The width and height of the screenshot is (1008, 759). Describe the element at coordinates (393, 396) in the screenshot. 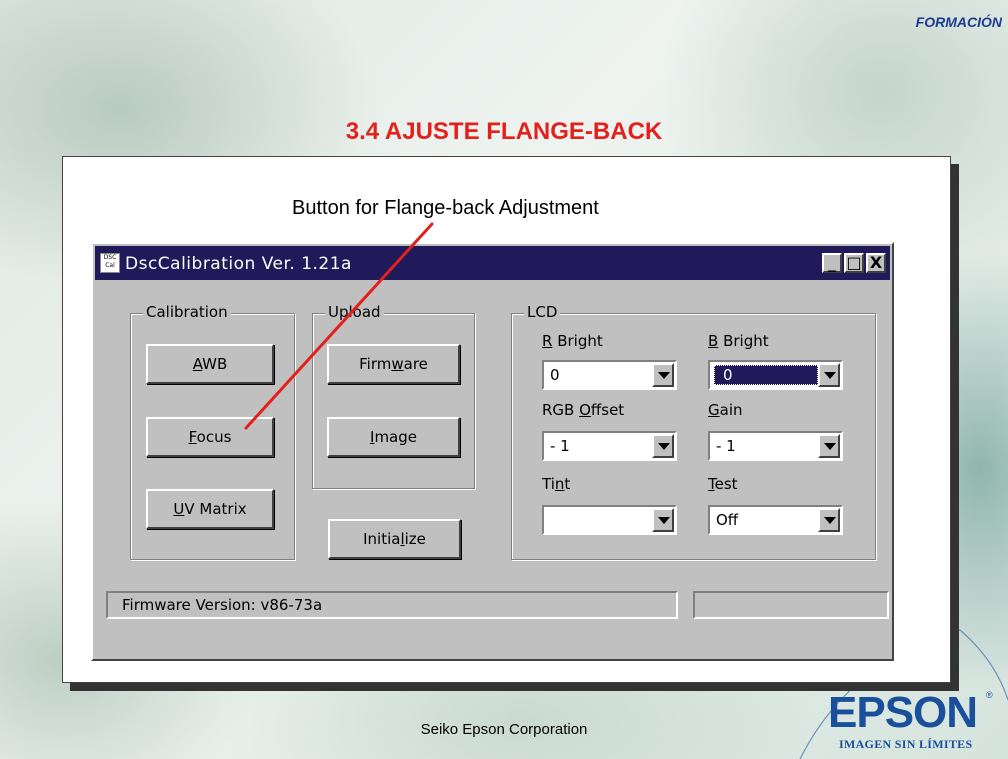

I see `upload-group: Upload` at that location.